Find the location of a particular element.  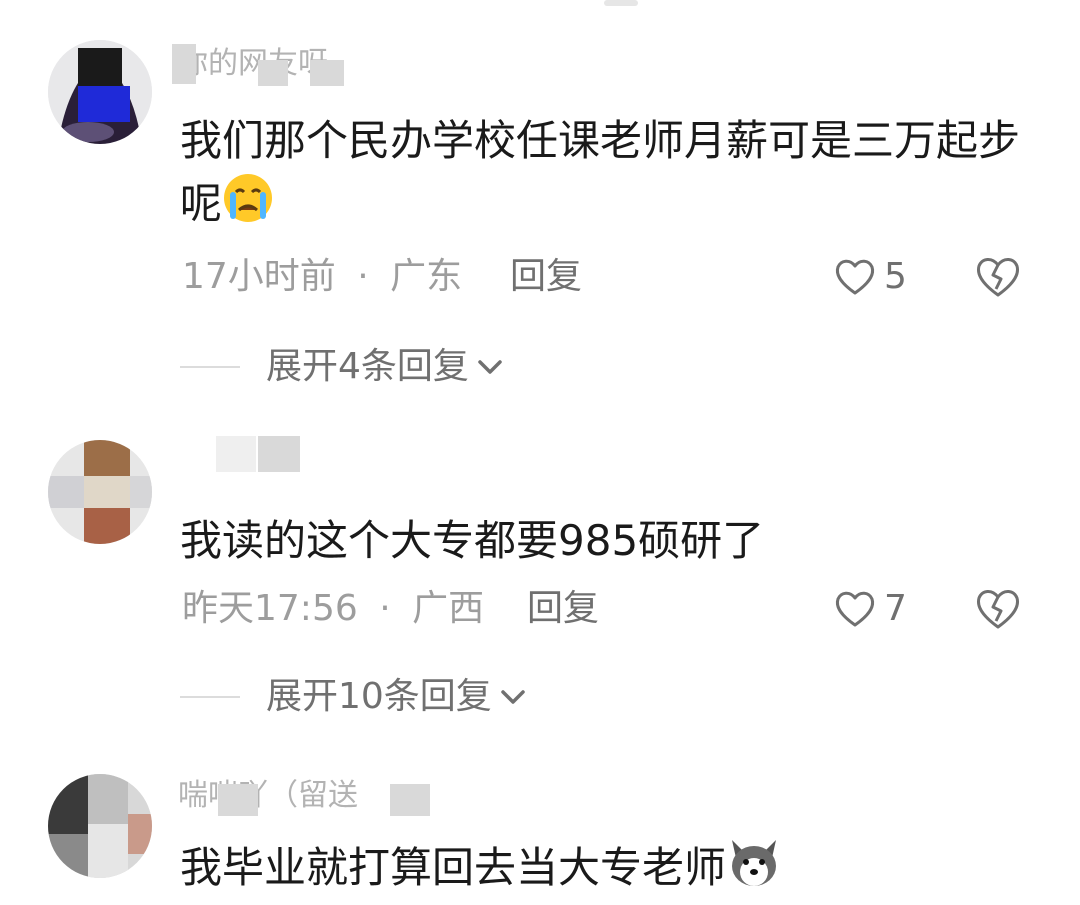

scroll-indicator is located at coordinates (621, 3).